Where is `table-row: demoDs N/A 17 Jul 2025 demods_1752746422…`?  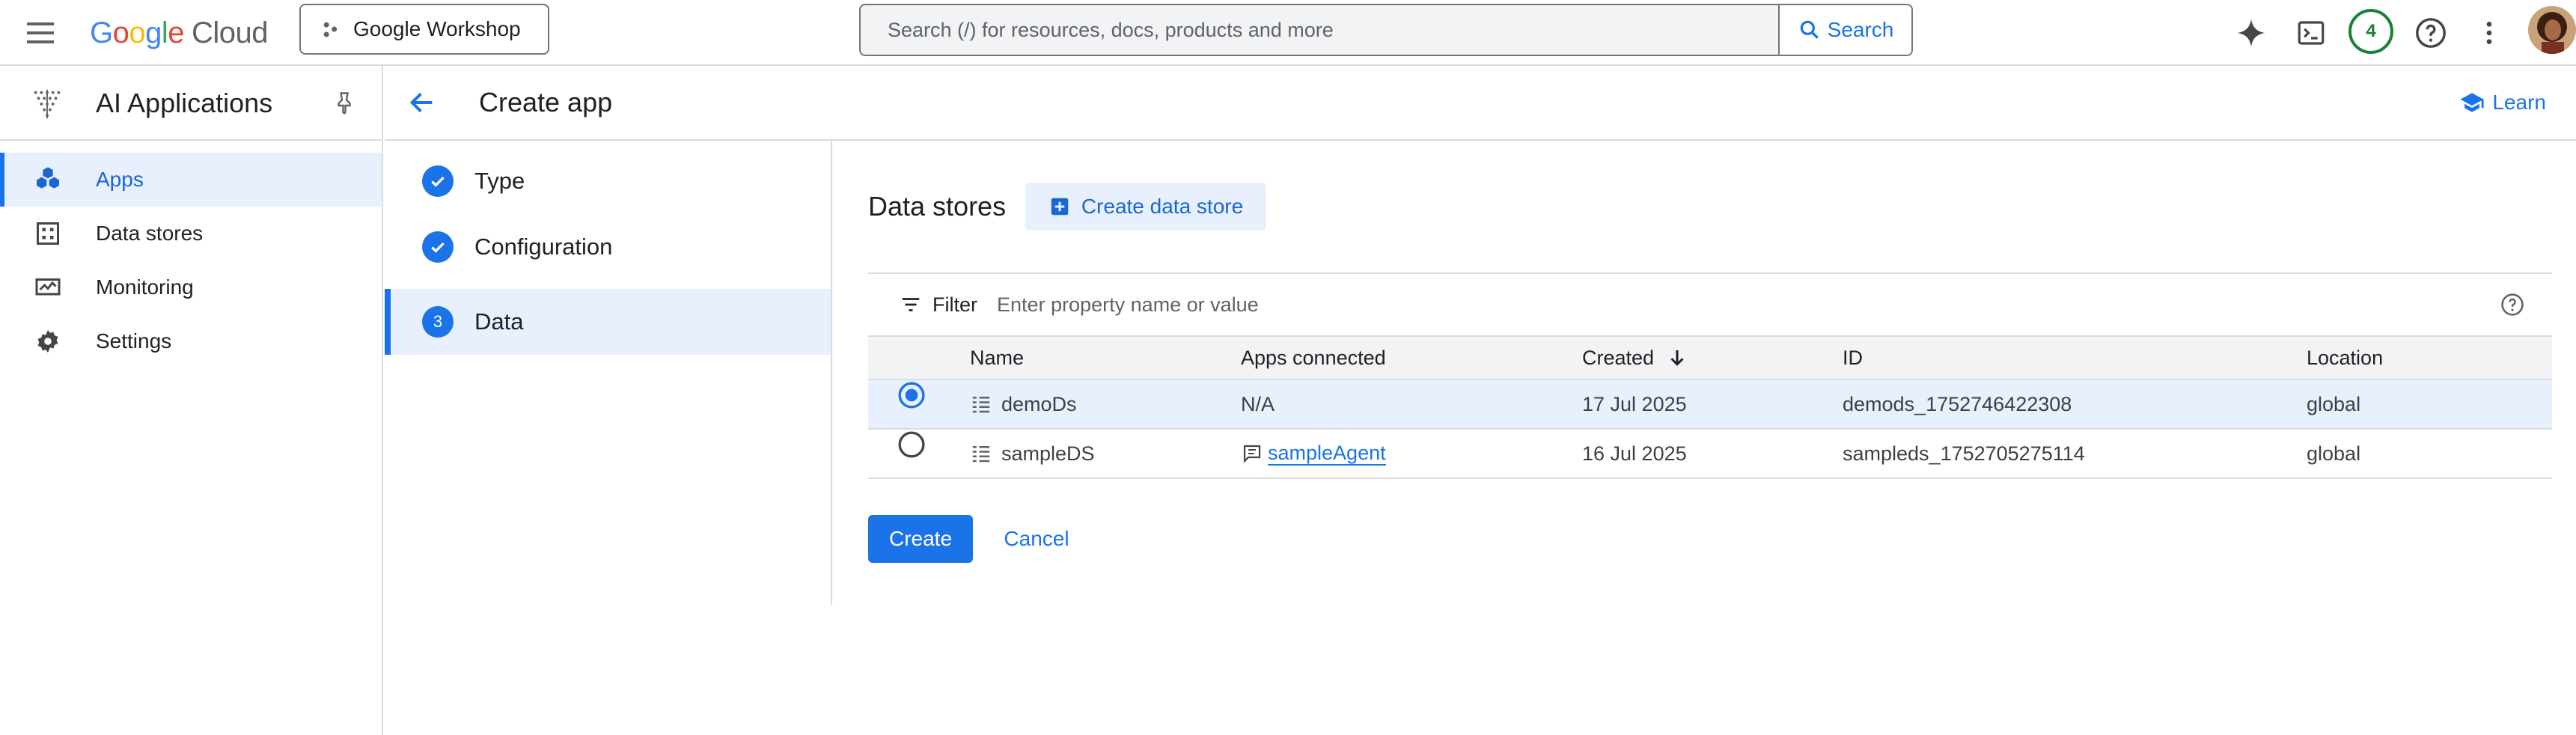
table-row: demoDs N/A 17 Jul 2025 demods_1752746422… is located at coordinates (1710, 405).